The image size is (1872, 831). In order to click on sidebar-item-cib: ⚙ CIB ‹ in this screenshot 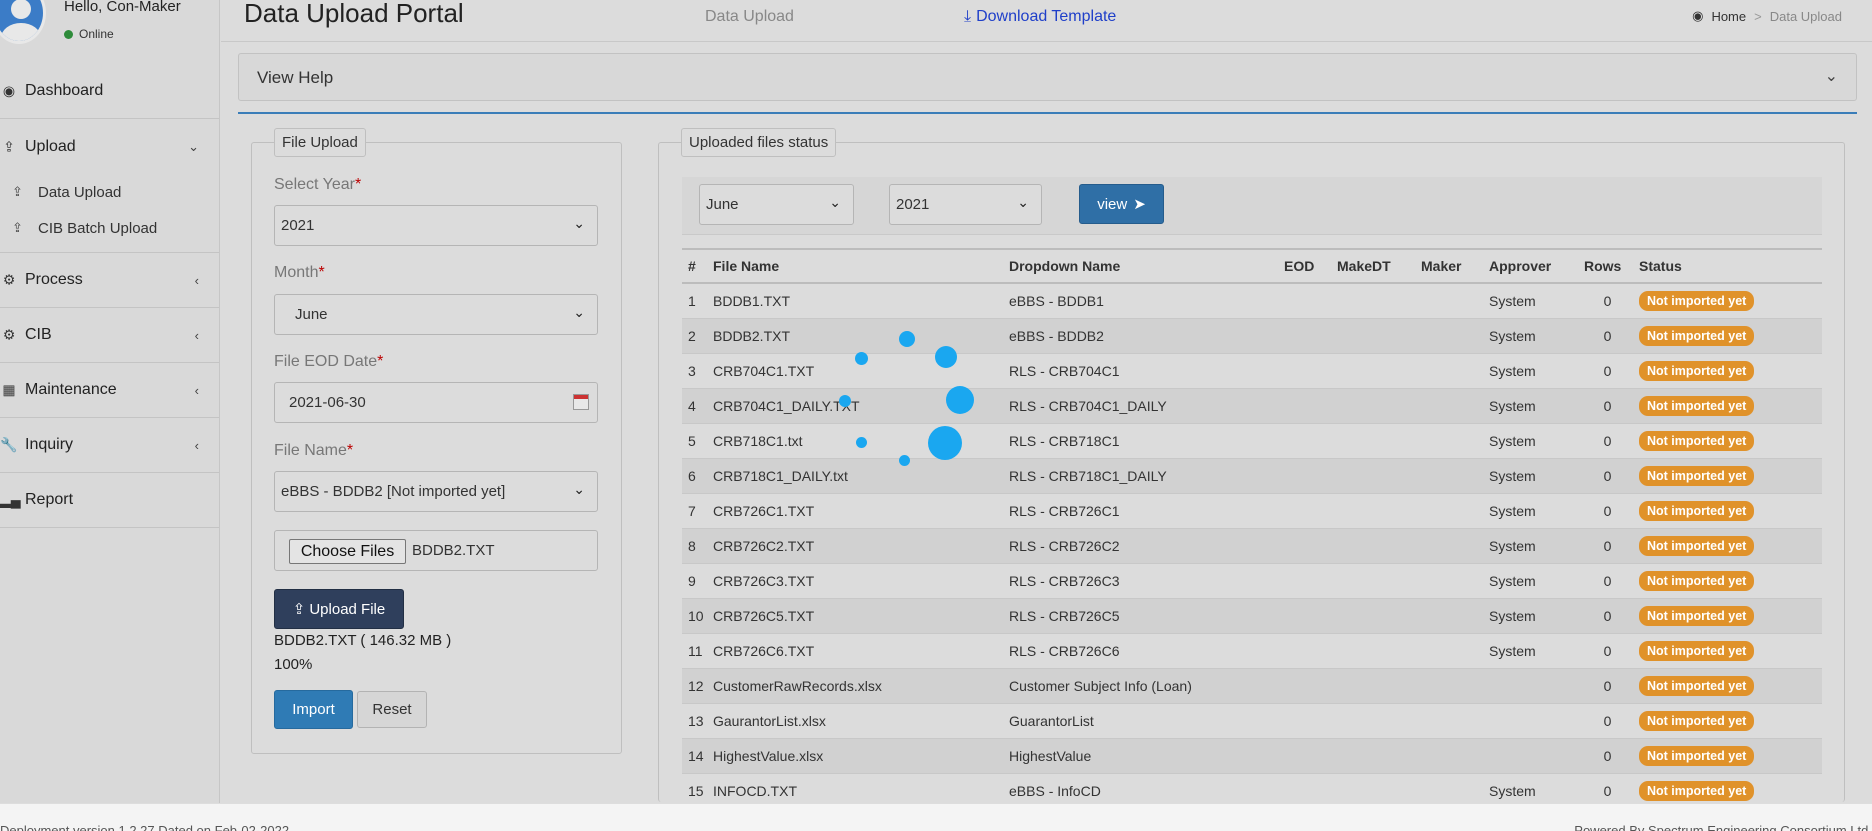, I will do `click(109, 335)`.